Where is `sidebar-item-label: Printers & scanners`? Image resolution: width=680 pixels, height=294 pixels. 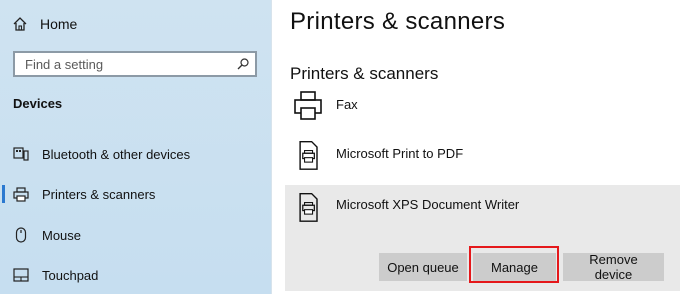 sidebar-item-label: Printers & scanners is located at coordinates (99, 194).